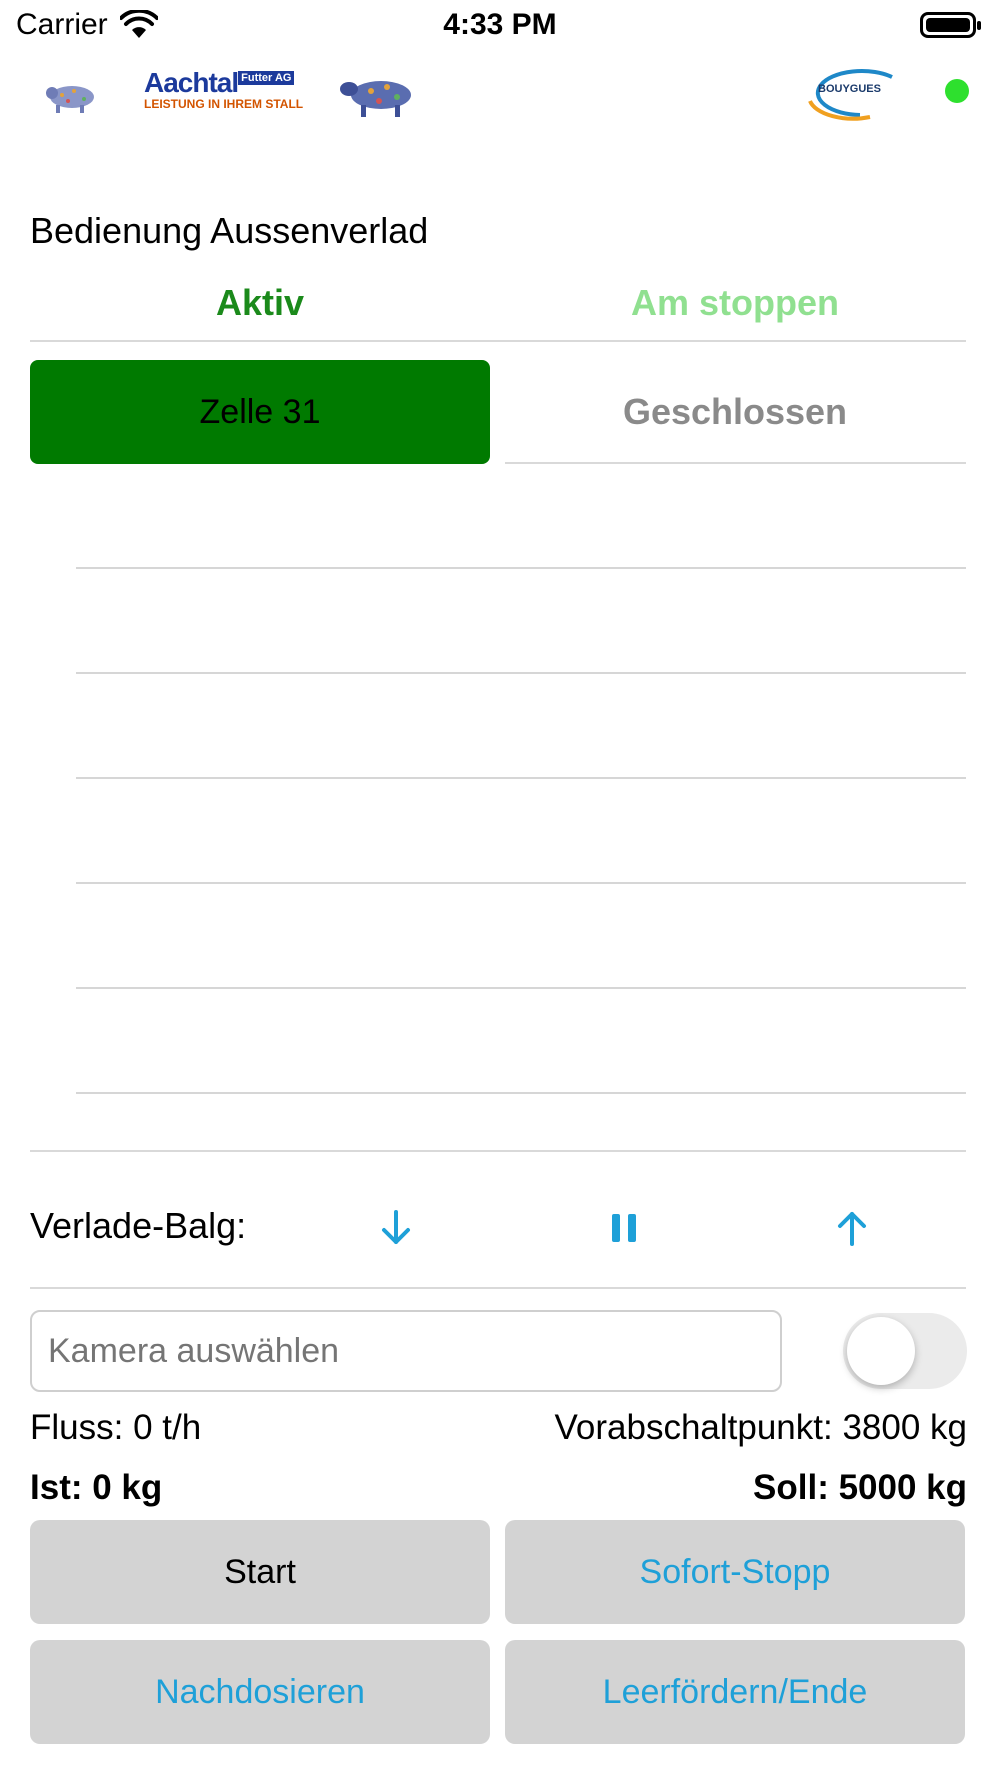 The width and height of the screenshot is (1000, 1778). Describe the element at coordinates (735, 1572) in the screenshot. I see `emergency-stop-button: Sofort-Stopp` at that location.